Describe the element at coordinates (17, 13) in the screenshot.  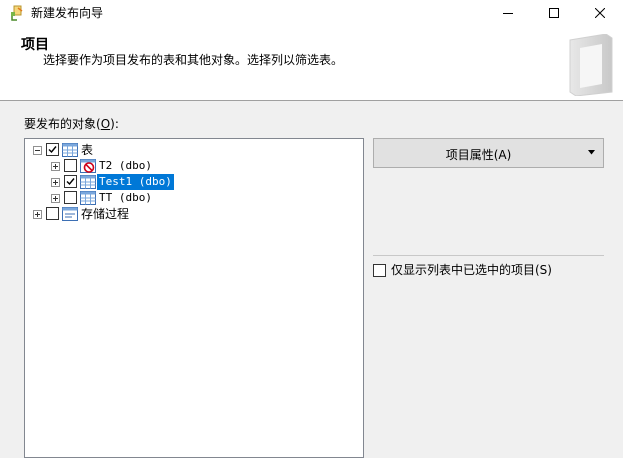
I see `publication-wizard-icon` at that location.